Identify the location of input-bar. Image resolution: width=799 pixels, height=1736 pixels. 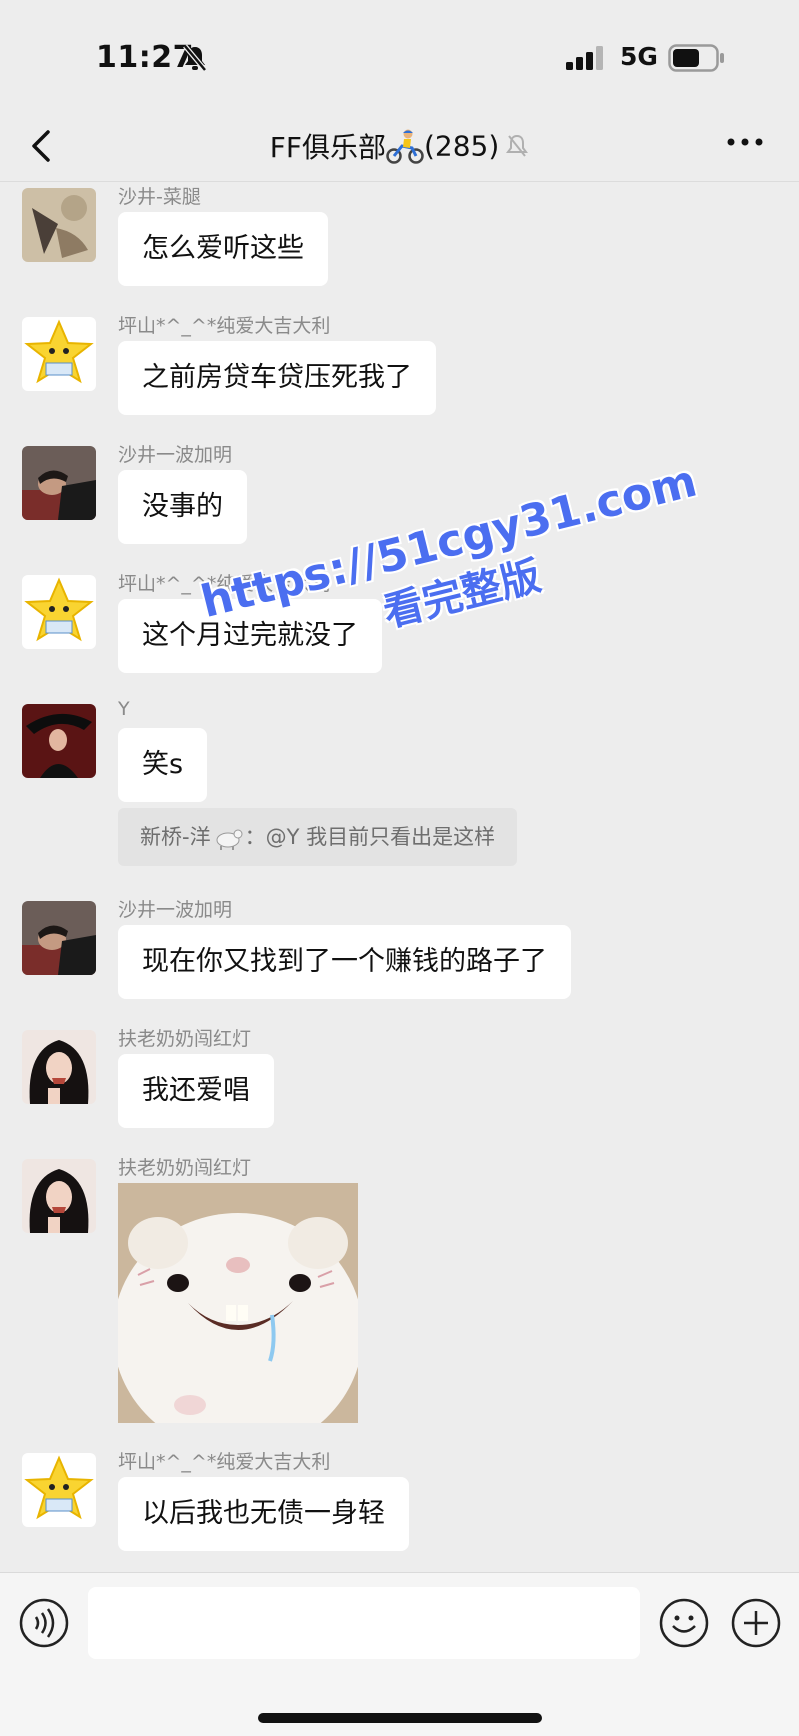
(399, 1654).